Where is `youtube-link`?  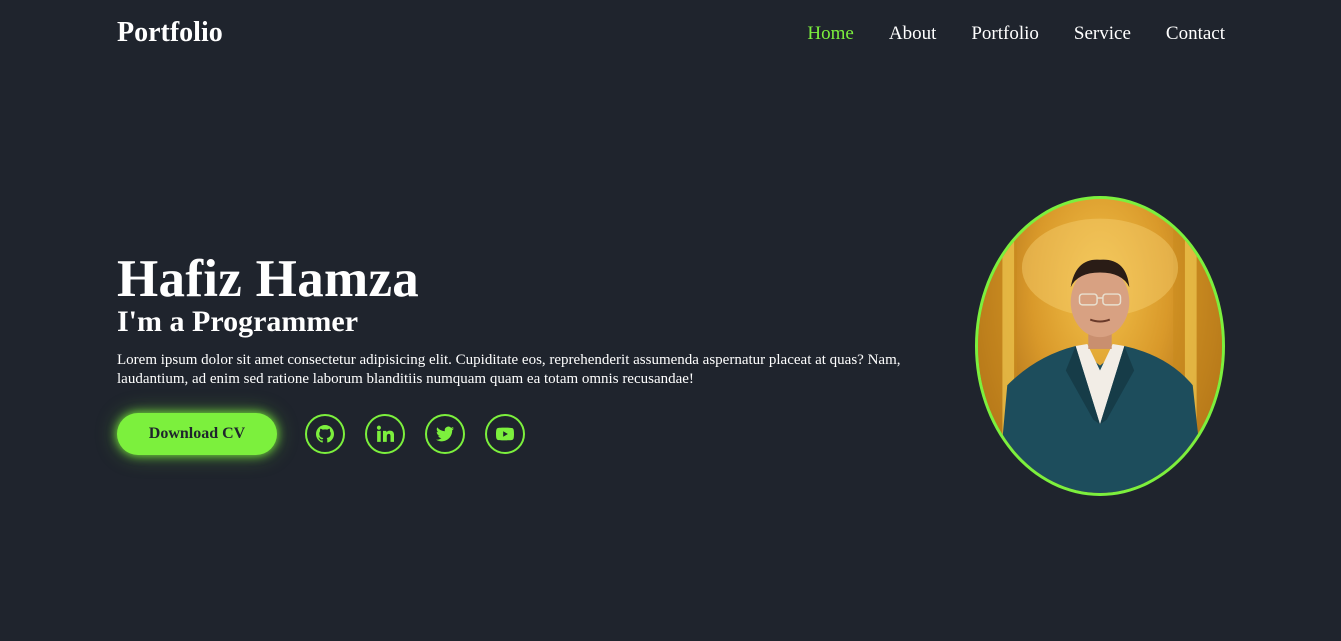
youtube-link is located at coordinates (505, 434).